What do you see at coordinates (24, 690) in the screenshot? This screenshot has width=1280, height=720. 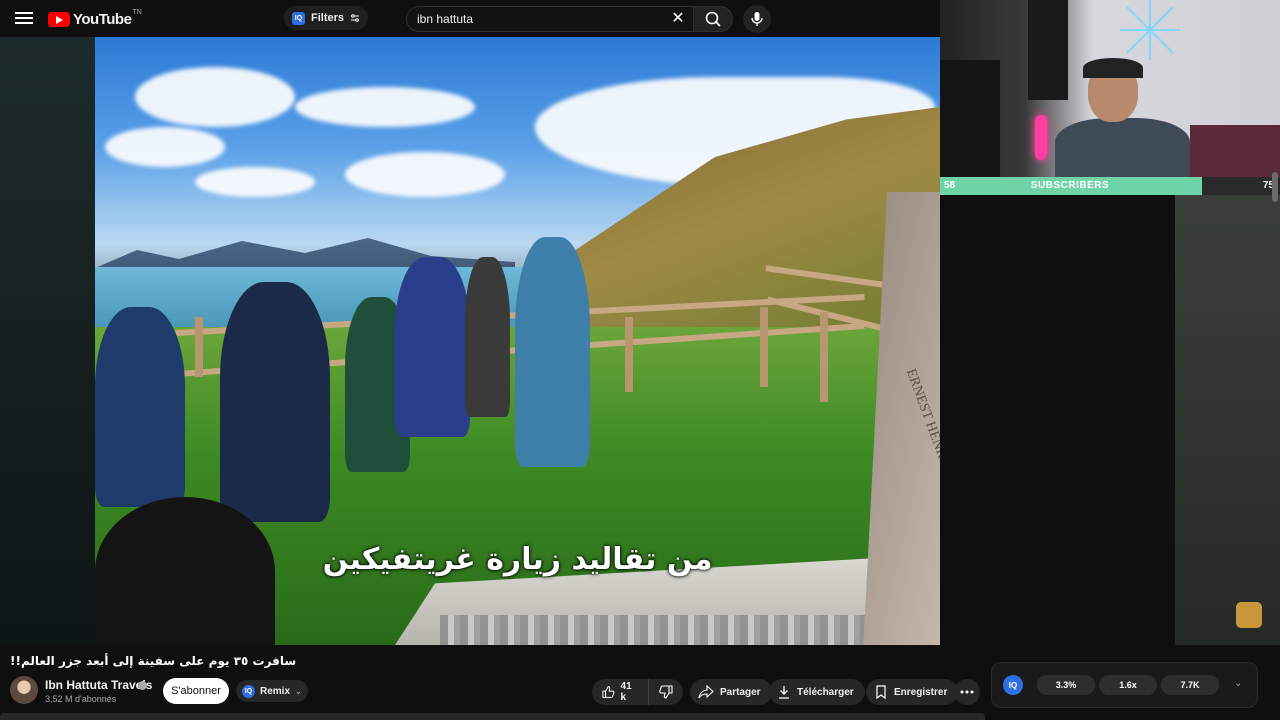 I see `channel-avatar` at bounding box center [24, 690].